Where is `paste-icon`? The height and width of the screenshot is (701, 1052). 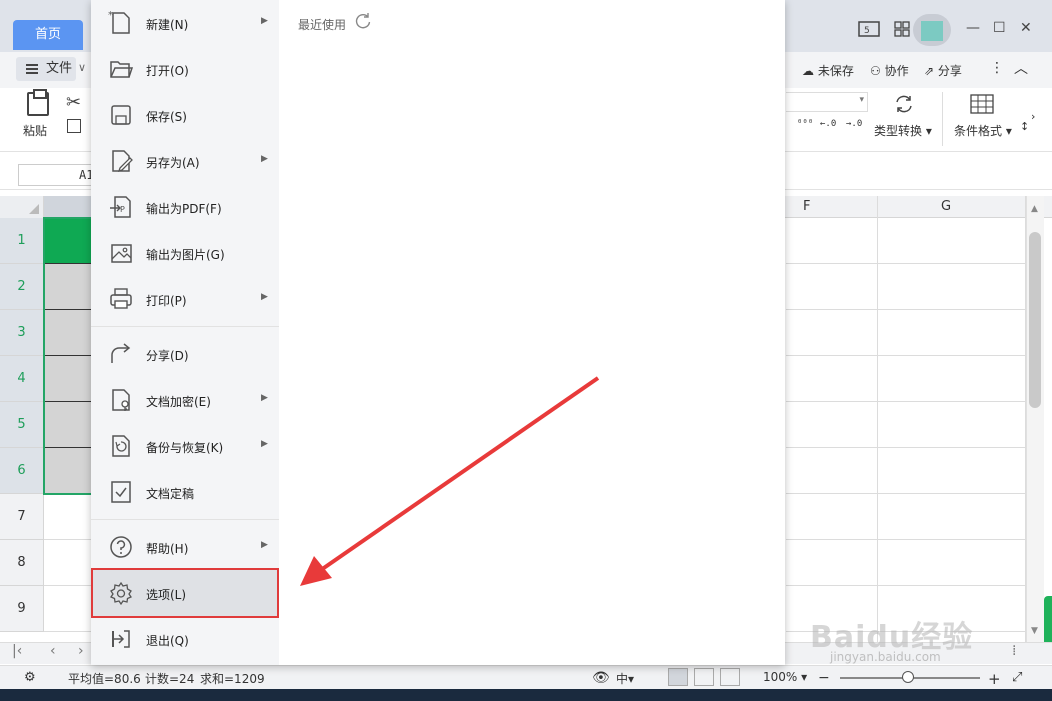 paste-icon is located at coordinates (38, 102).